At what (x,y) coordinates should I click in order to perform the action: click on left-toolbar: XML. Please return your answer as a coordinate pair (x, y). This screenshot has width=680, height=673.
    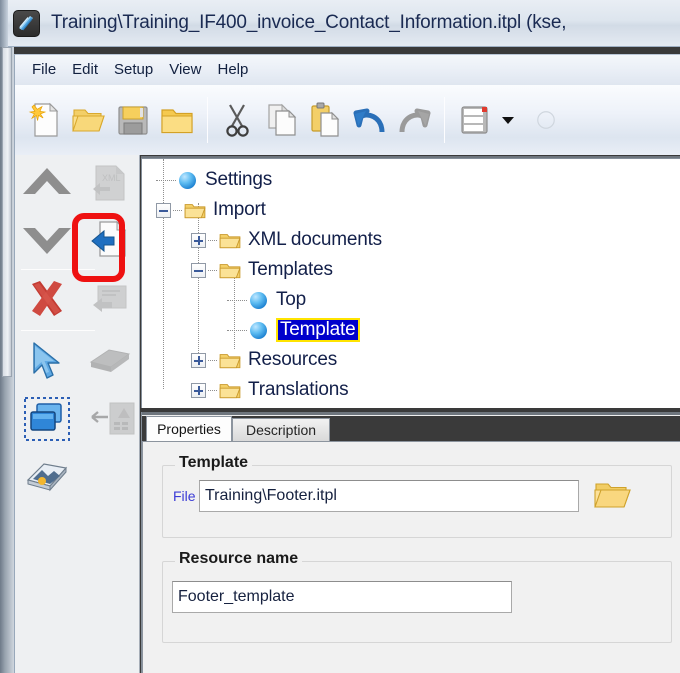
    Looking at the image, I should click on (77, 414).